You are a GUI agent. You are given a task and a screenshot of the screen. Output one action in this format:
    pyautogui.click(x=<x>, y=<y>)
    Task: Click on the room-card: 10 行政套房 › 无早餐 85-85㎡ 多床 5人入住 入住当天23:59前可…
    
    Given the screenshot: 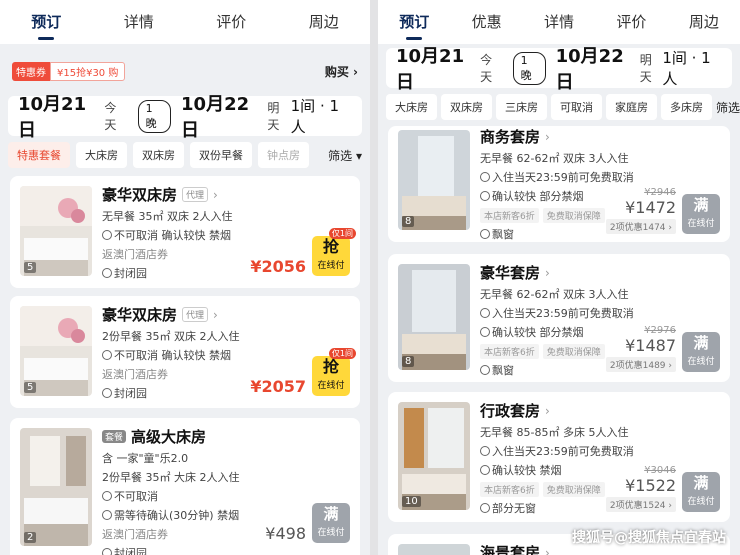 What is the action you would take?
    pyautogui.click(x=559, y=457)
    